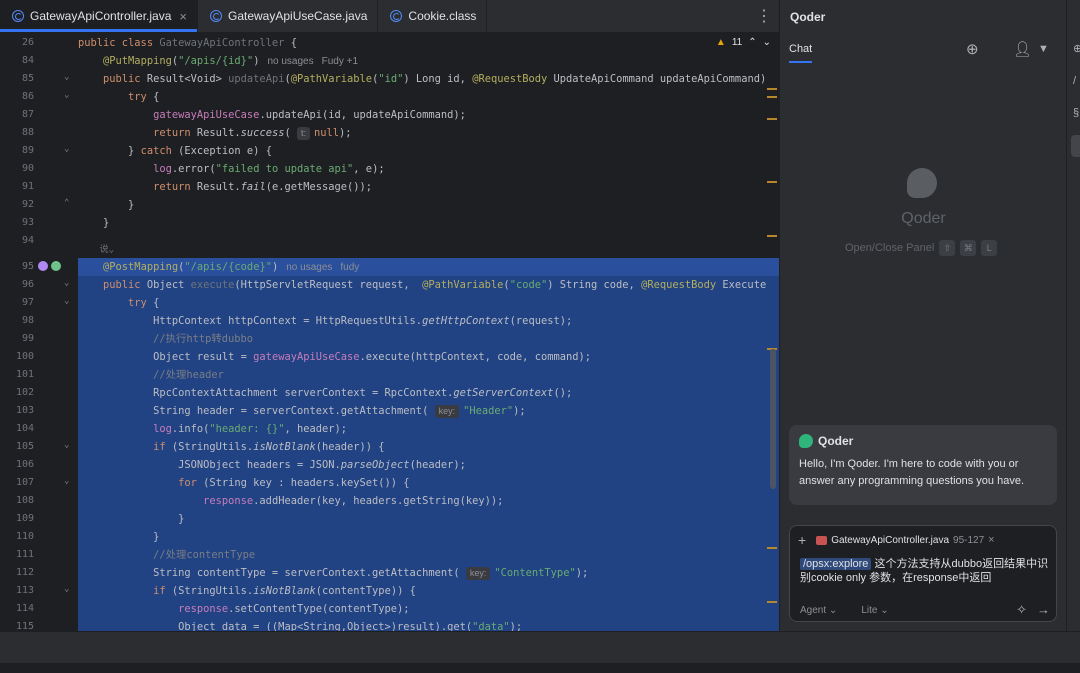 Image resolution: width=1080 pixels, height=673 pixels. What do you see at coordinates (428, 151) in the screenshot?
I see `code-line: } catch (Exception e) {` at bounding box center [428, 151].